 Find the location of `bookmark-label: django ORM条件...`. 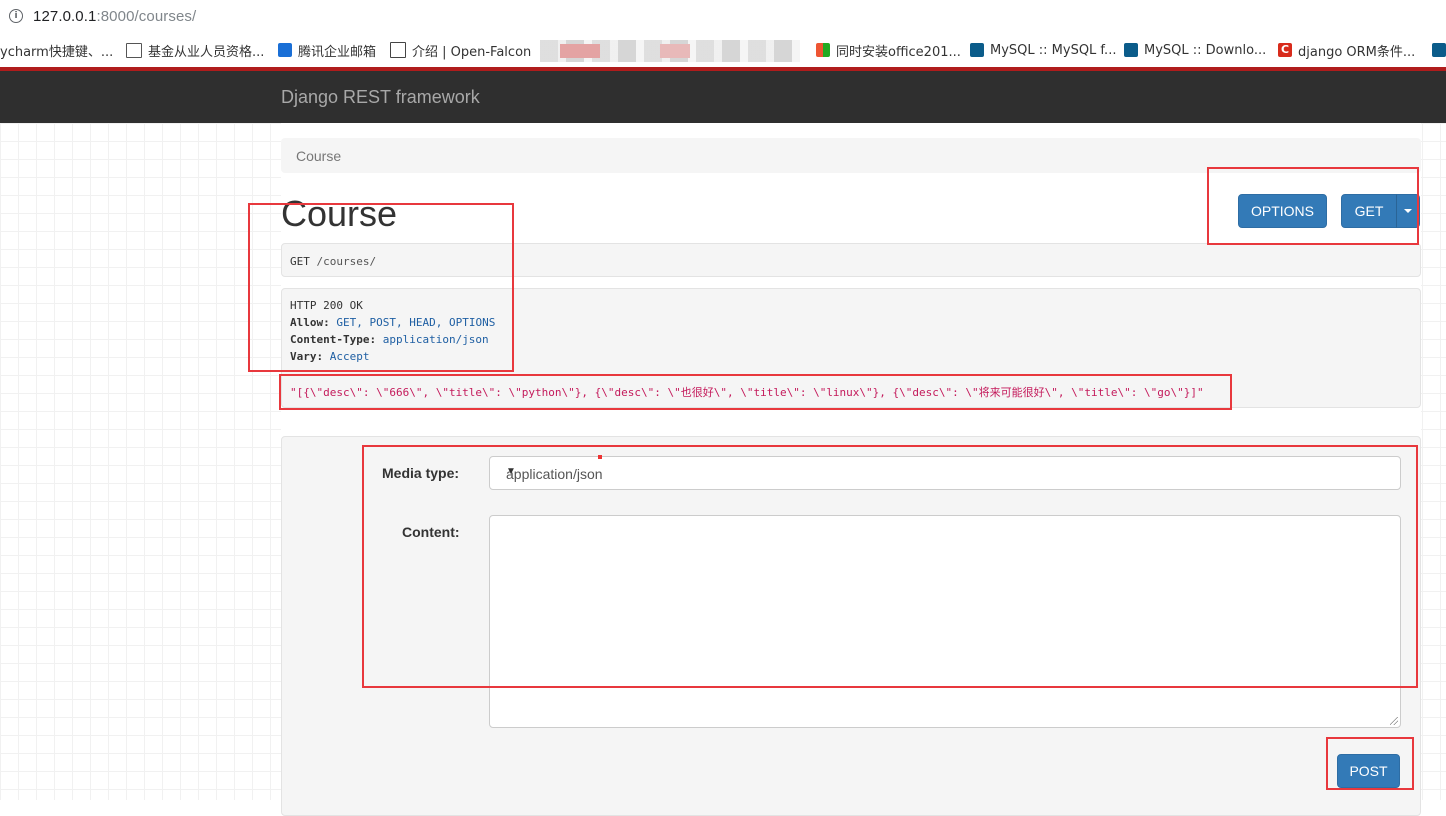

bookmark-label: django ORM条件... is located at coordinates (1357, 52).